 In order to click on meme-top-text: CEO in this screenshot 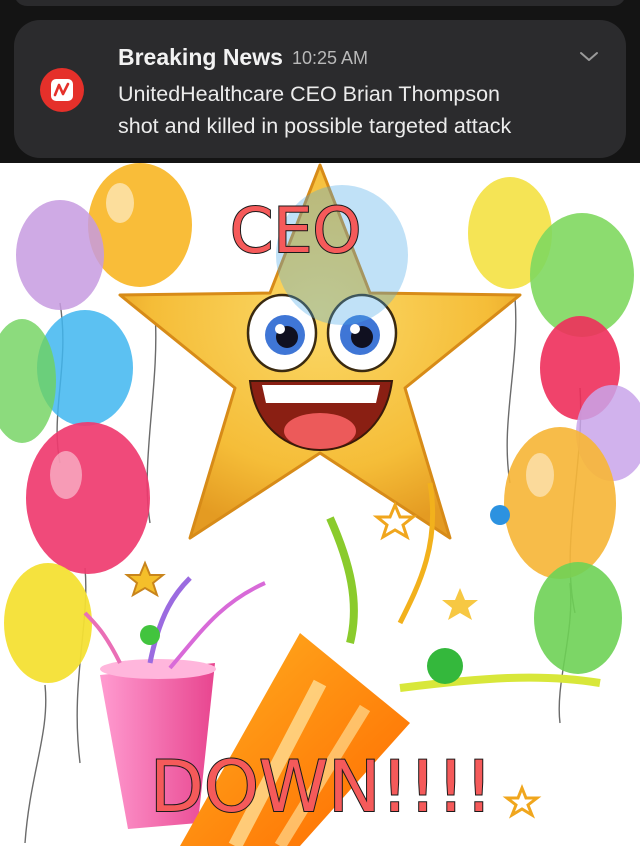, I will do `click(295, 230)`.